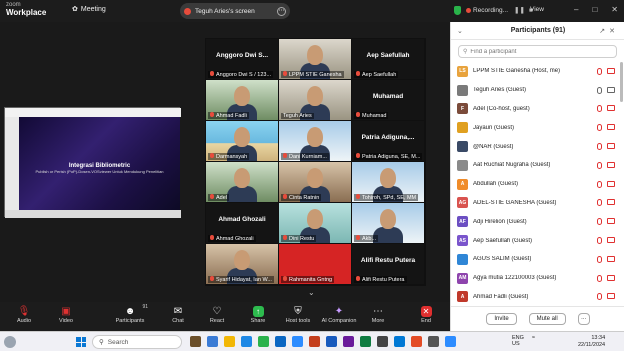  Describe the element at coordinates (66, 314) in the screenshot. I see `video-button: ▣ Video` at that location.